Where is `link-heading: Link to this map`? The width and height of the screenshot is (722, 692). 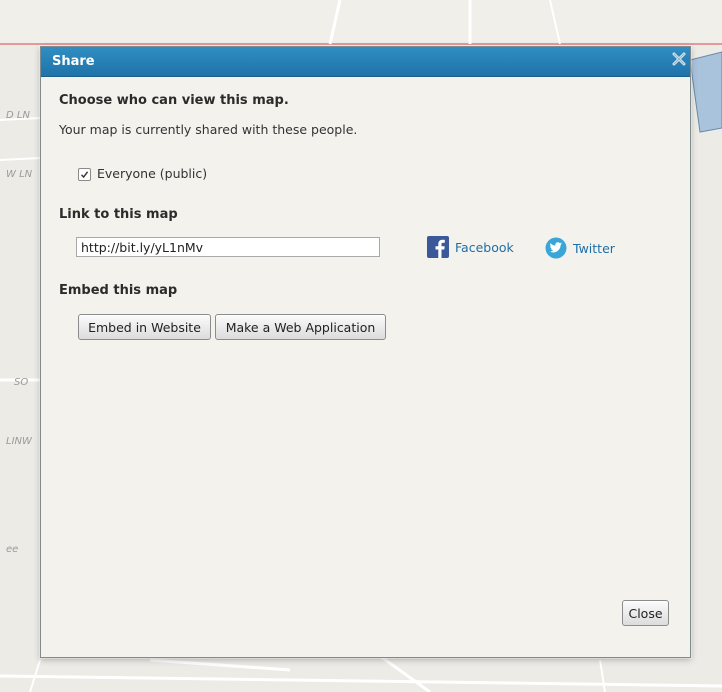
link-heading: Link to this map is located at coordinates (118, 214).